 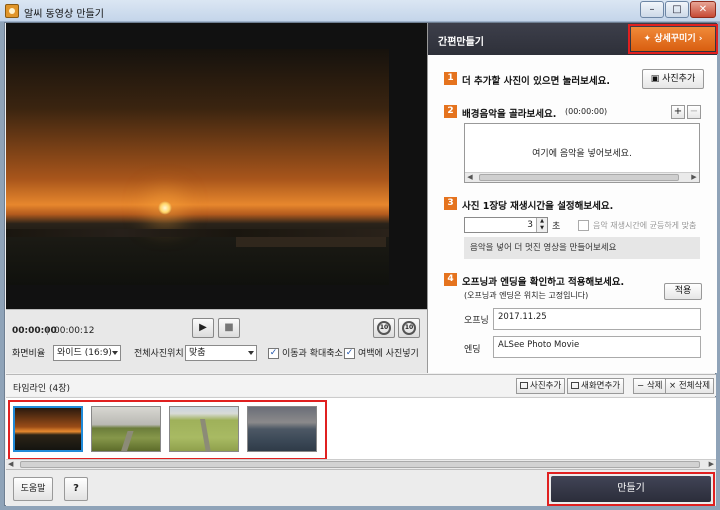 I want to click on chevron-right-icon: ›, so click(x=699, y=39).